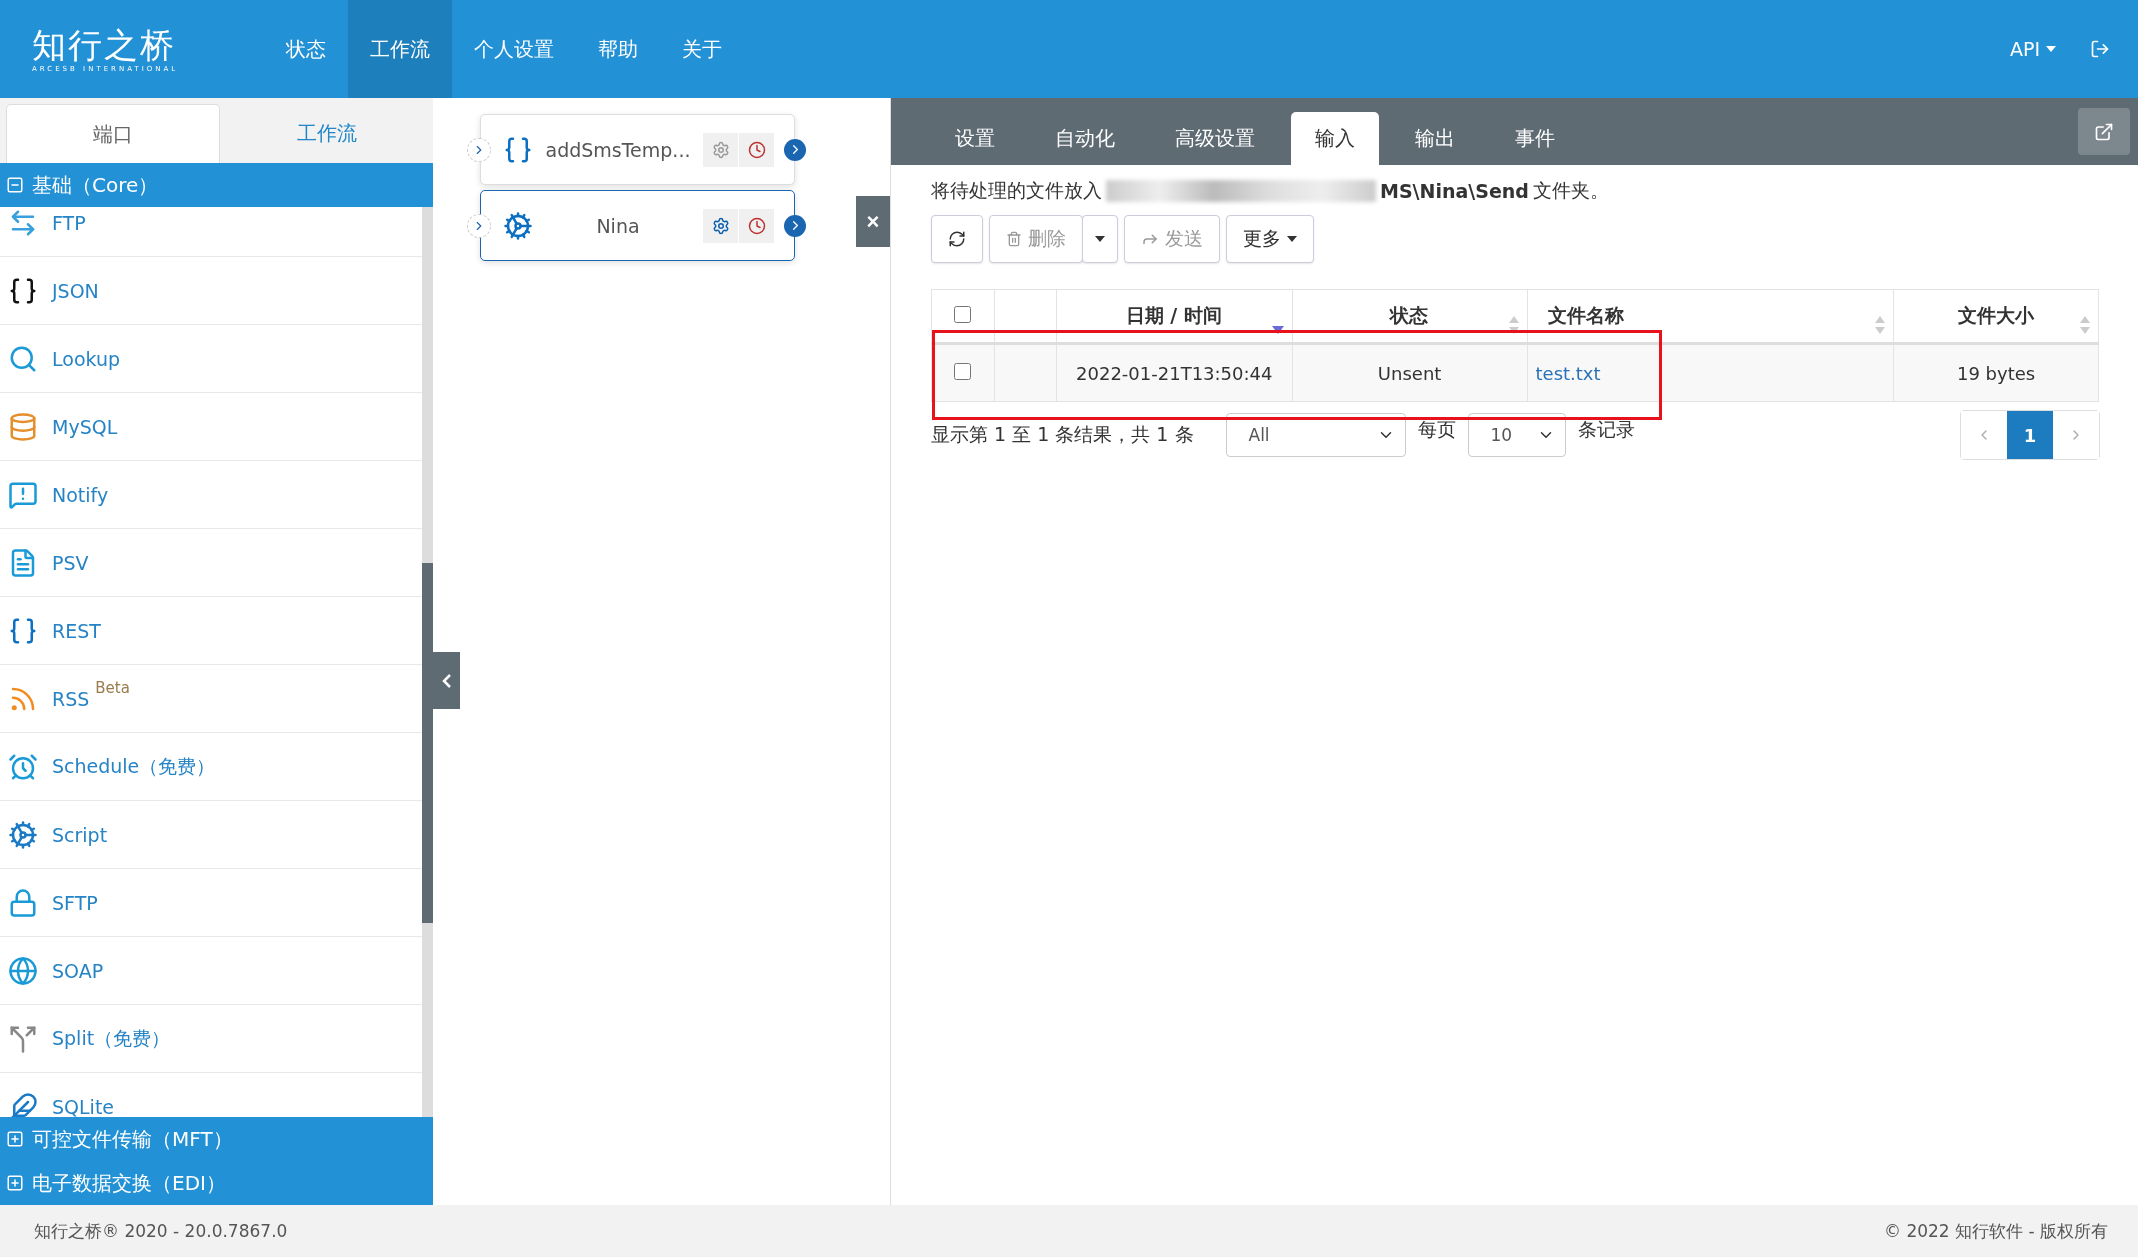 This screenshot has height=1257, width=2138. What do you see at coordinates (23, 970) in the screenshot?
I see `globe-icon` at bounding box center [23, 970].